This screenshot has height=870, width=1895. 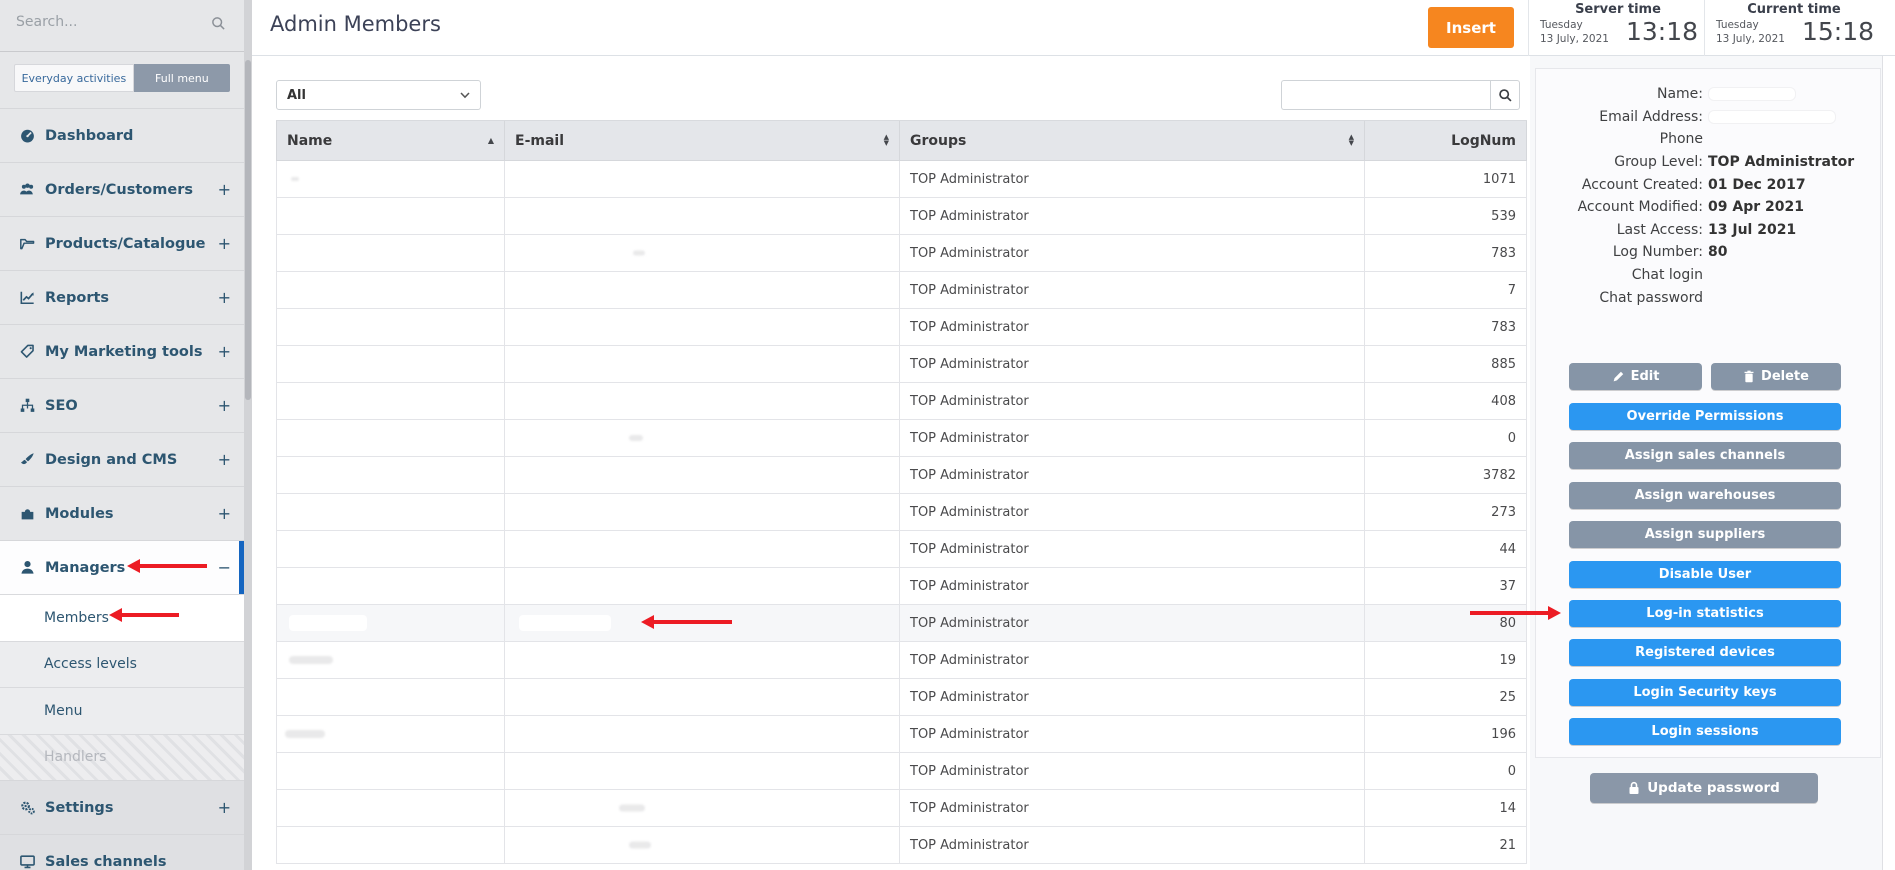 What do you see at coordinates (1651, 297) in the screenshot?
I see `detail-line-chat-password: Chat password` at bounding box center [1651, 297].